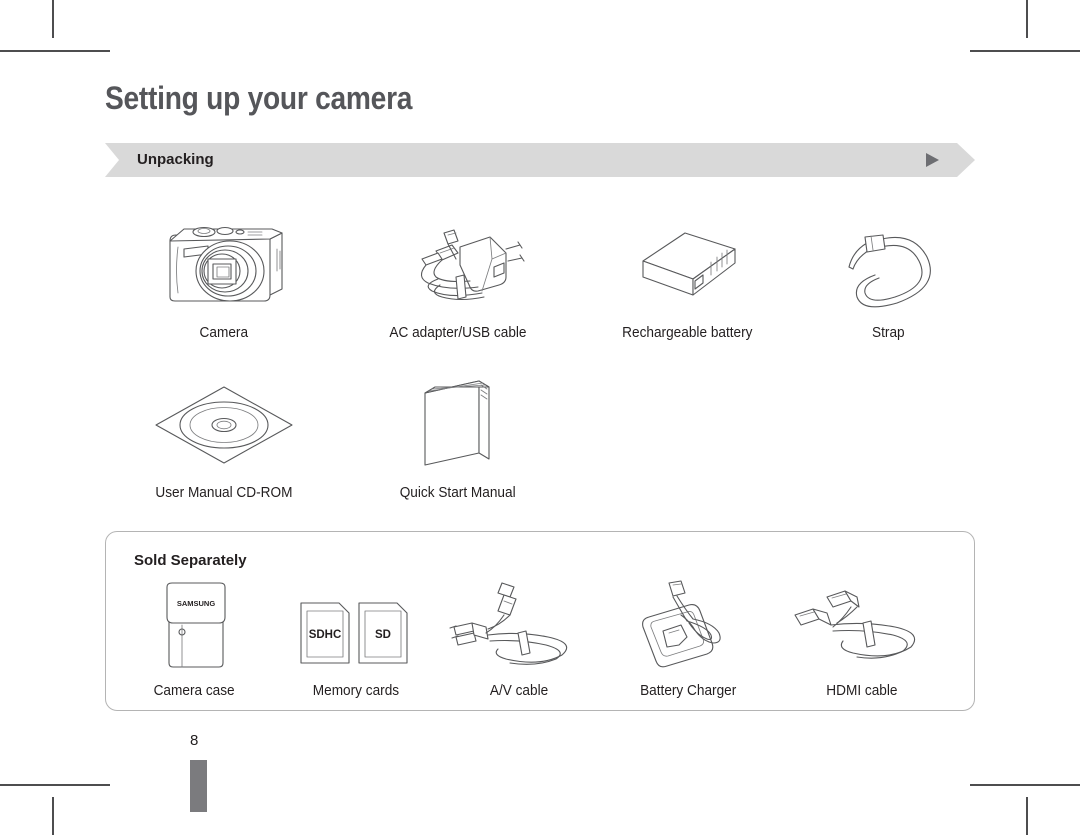  Describe the element at coordinates (862, 691) in the screenshot. I see `item-caption: HDMI cable` at that location.